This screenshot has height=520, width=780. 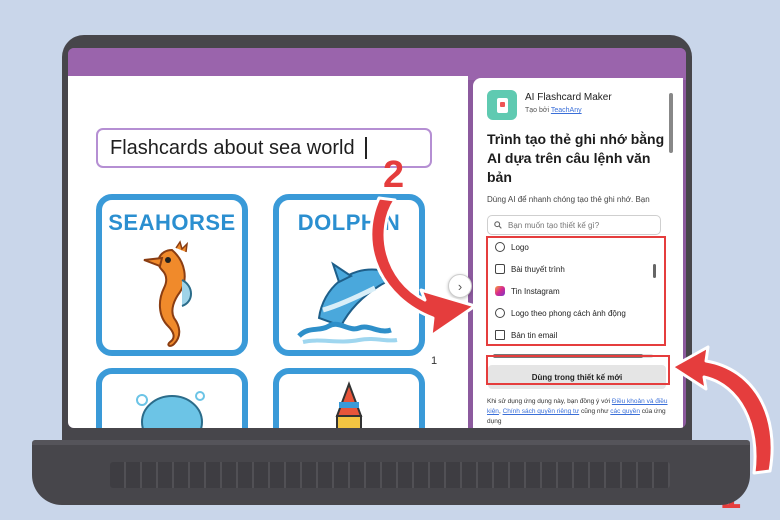 What do you see at coordinates (578, 225) in the screenshot?
I see `design-search-input` at bounding box center [578, 225].